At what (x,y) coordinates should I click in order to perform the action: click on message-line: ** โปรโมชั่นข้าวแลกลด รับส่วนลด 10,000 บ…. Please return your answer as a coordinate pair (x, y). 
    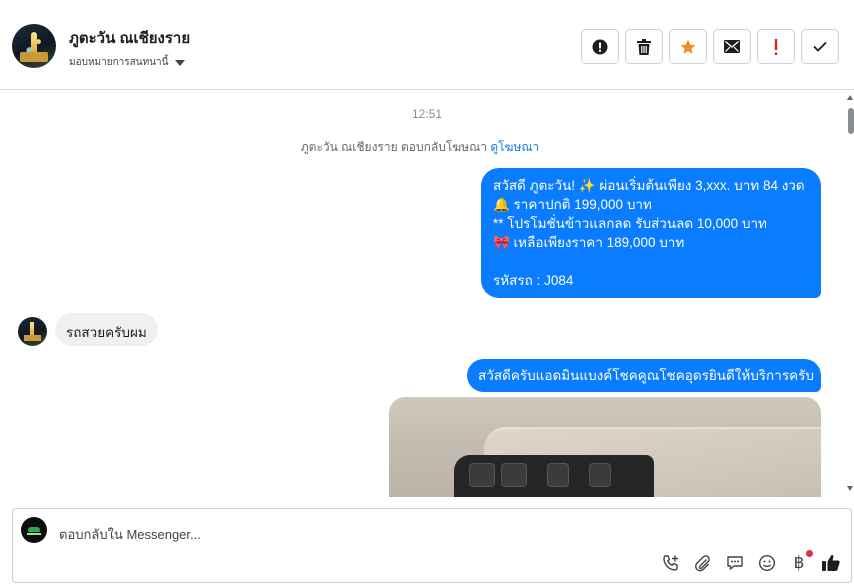
    Looking at the image, I should click on (630, 223).